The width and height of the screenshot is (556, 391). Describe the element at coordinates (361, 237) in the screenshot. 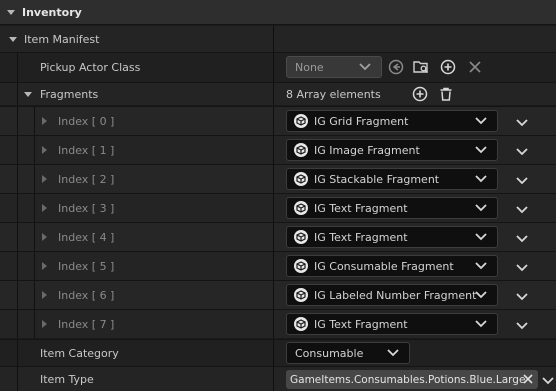

I see `fragment-class-value: IG Text Fragment` at that location.